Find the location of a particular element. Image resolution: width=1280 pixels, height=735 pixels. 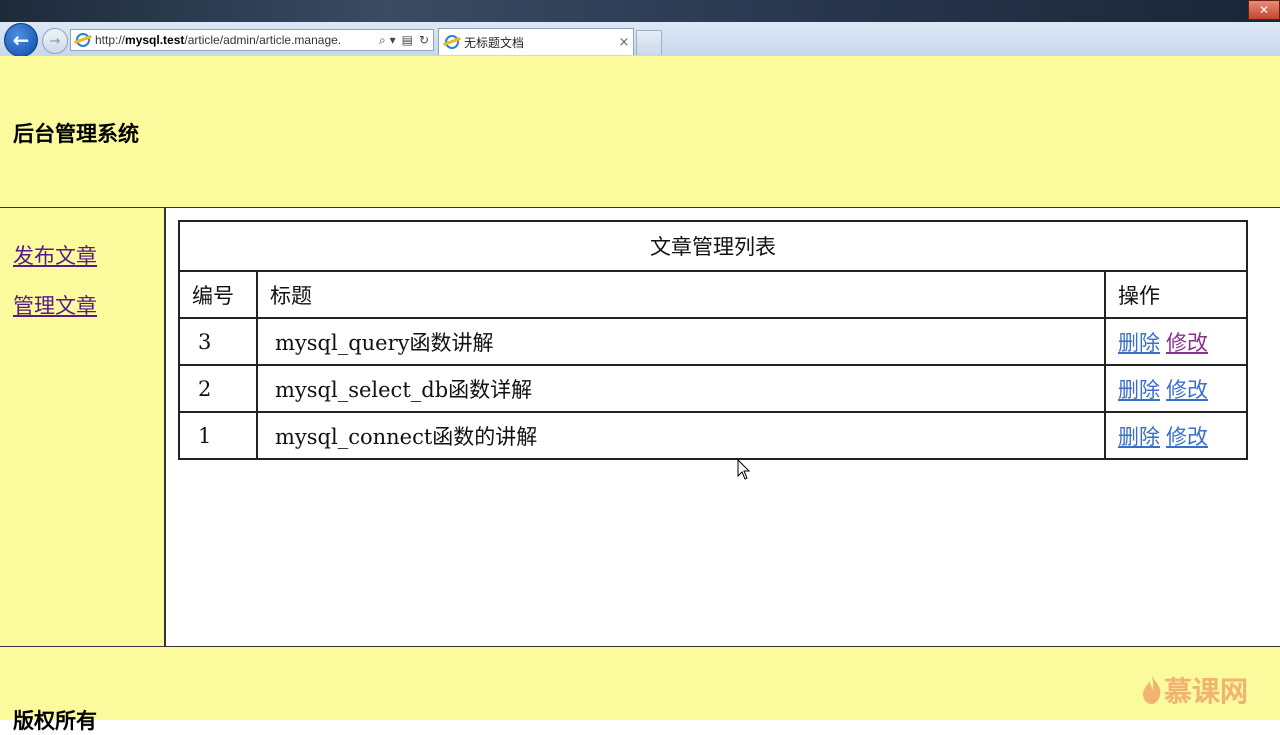

back-arrow-icon: ← is located at coordinates (21, 40).